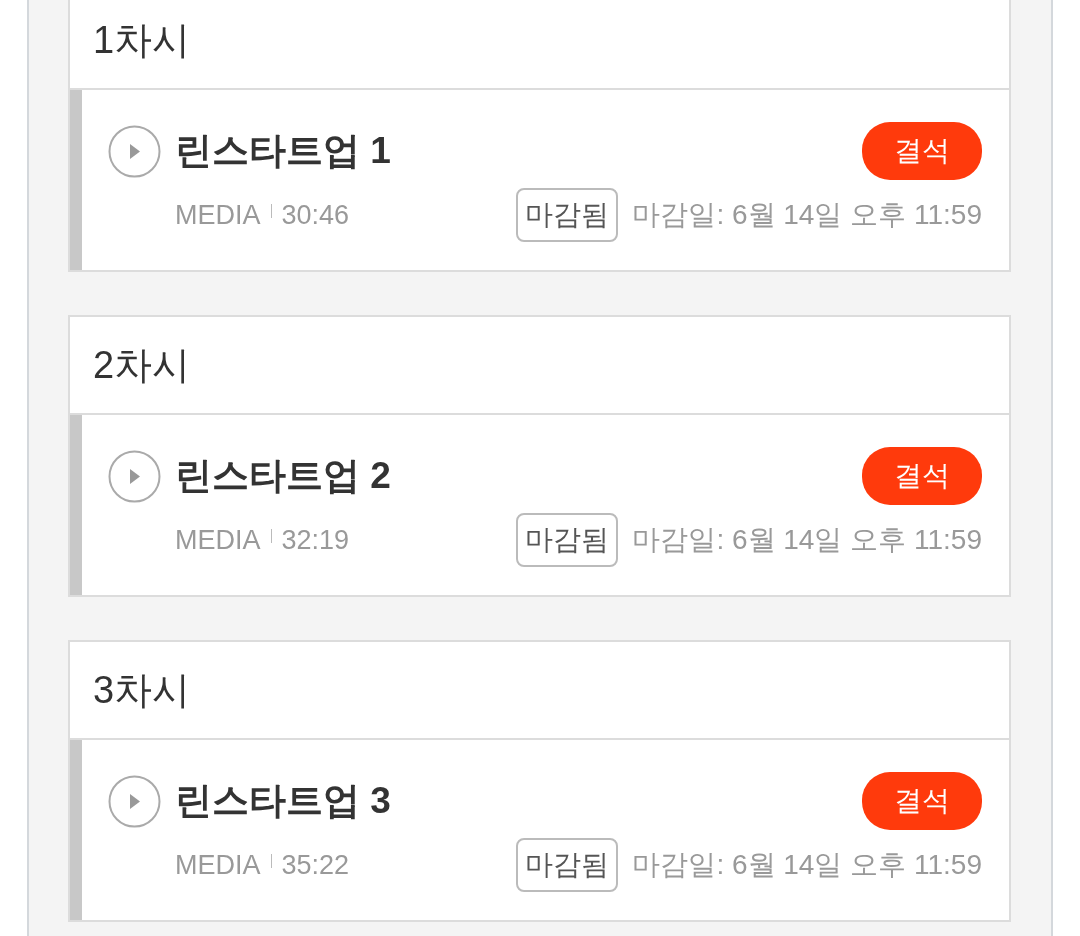 The image size is (1080, 936). What do you see at coordinates (283, 476) in the screenshot?
I see `lesson-title: 린스타트업 2` at bounding box center [283, 476].